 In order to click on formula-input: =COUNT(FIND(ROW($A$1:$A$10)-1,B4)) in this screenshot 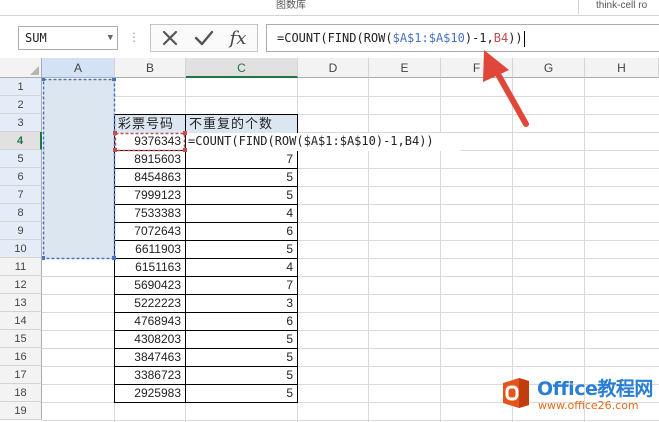, I will do `click(462, 38)`.